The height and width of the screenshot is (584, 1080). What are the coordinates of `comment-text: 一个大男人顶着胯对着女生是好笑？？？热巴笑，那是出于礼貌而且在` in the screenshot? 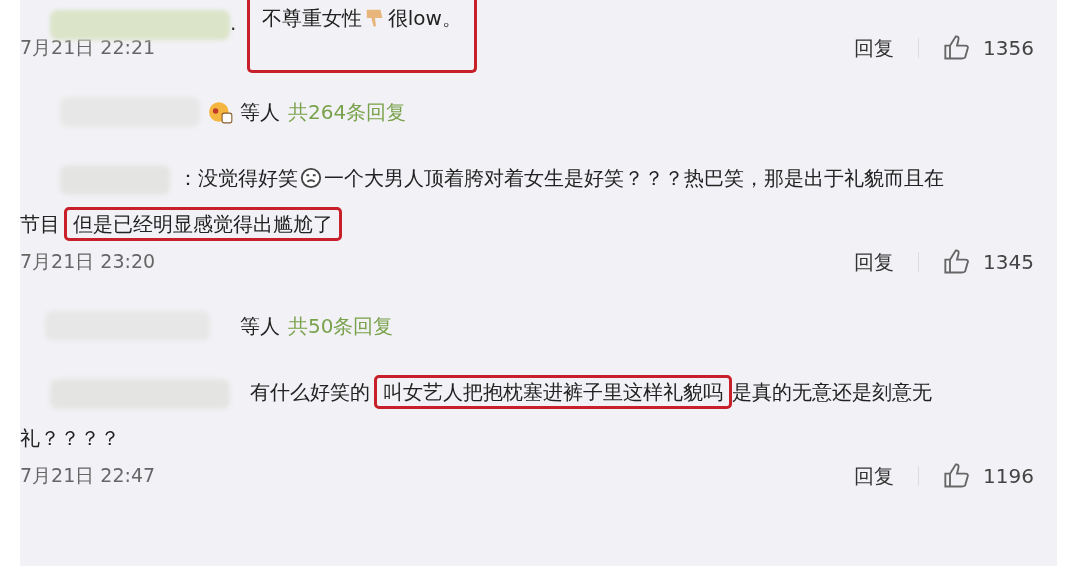 It's located at (634, 178).